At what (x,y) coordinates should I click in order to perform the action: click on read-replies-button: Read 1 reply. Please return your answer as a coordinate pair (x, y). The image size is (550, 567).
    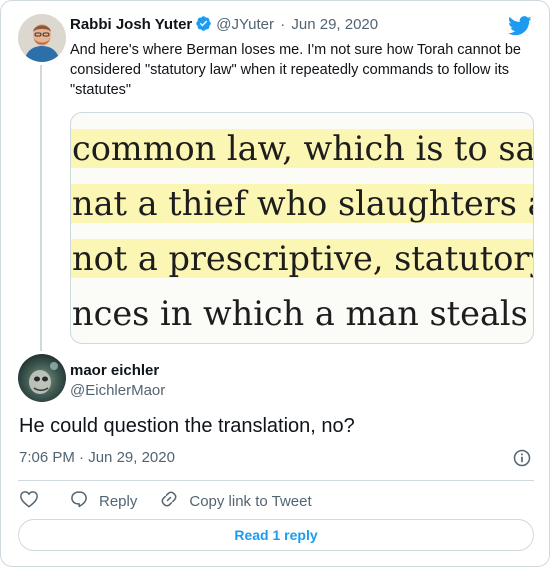
    Looking at the image, I should click on (276, 535).